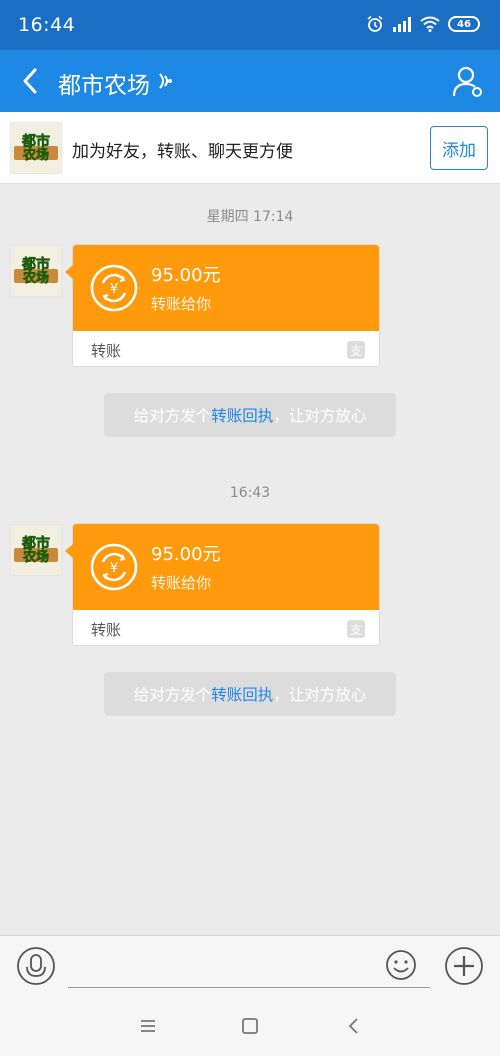 This screenshot has width=500, height=1056. I want to click on menu-icon, so click(148, 1026).